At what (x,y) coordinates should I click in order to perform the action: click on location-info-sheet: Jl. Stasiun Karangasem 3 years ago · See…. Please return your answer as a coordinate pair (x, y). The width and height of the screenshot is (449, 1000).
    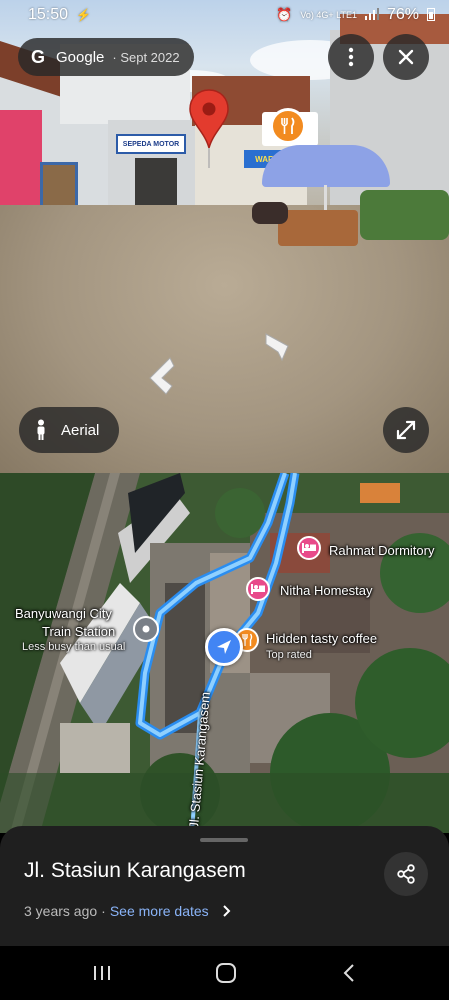
    Looking at the image, I should click on (224, 886).